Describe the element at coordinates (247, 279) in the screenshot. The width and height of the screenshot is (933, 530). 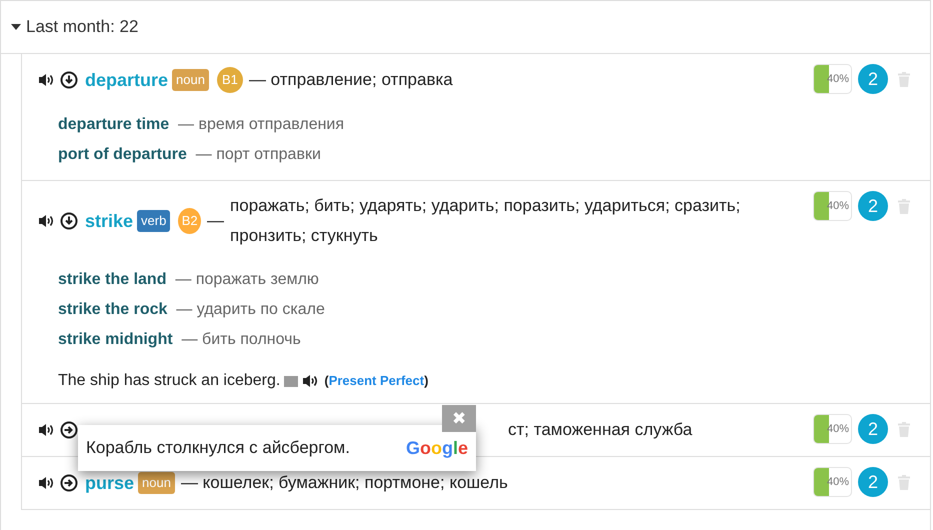
I see `phrase-translation: — поражать землю` at that location.